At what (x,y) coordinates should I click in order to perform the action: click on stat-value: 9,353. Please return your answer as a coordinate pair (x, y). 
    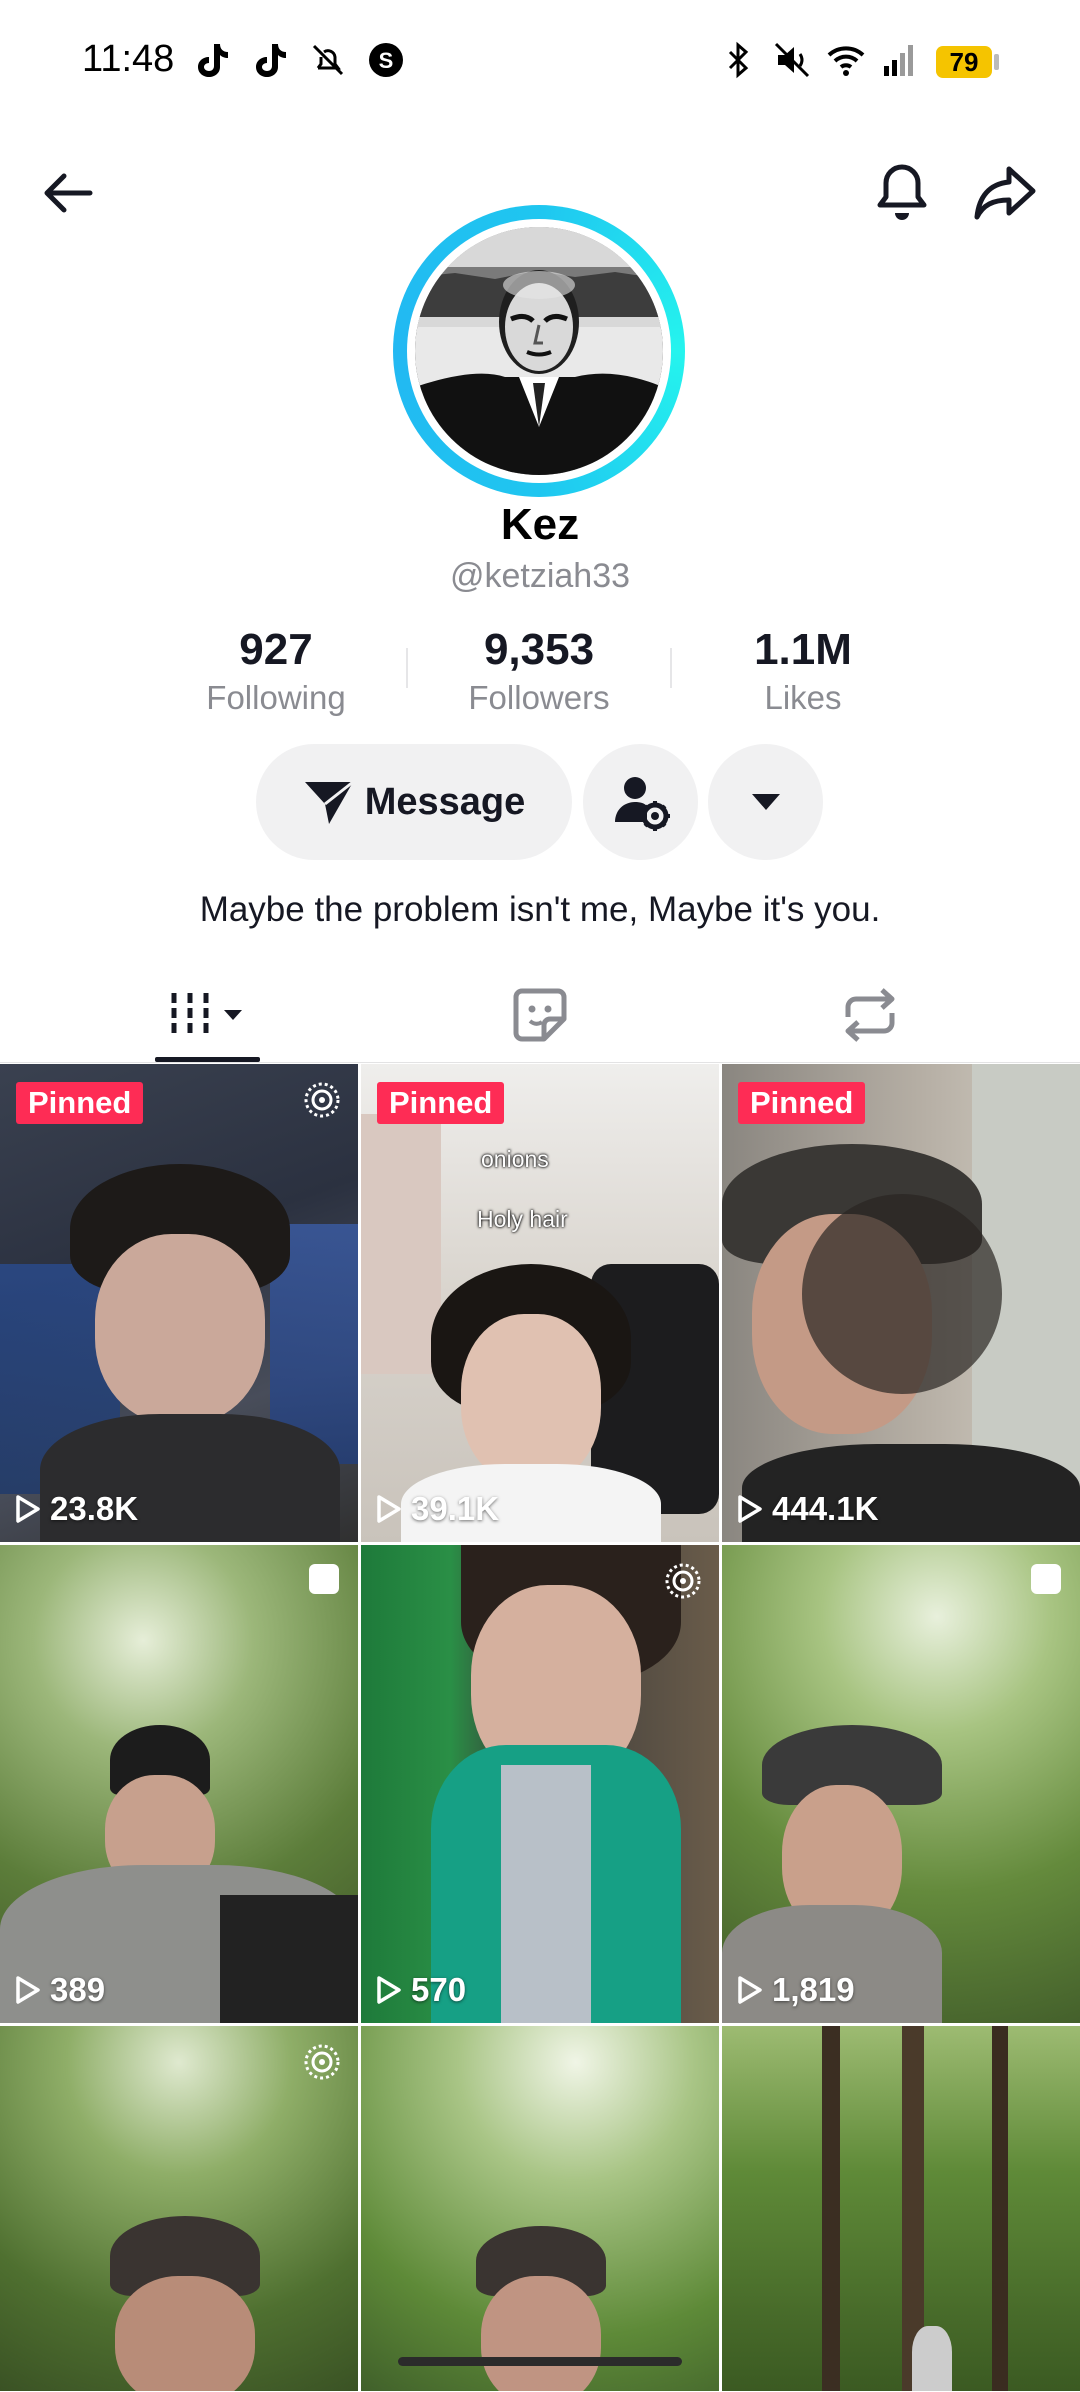
    Looking at the image, I should click on (539, 649).